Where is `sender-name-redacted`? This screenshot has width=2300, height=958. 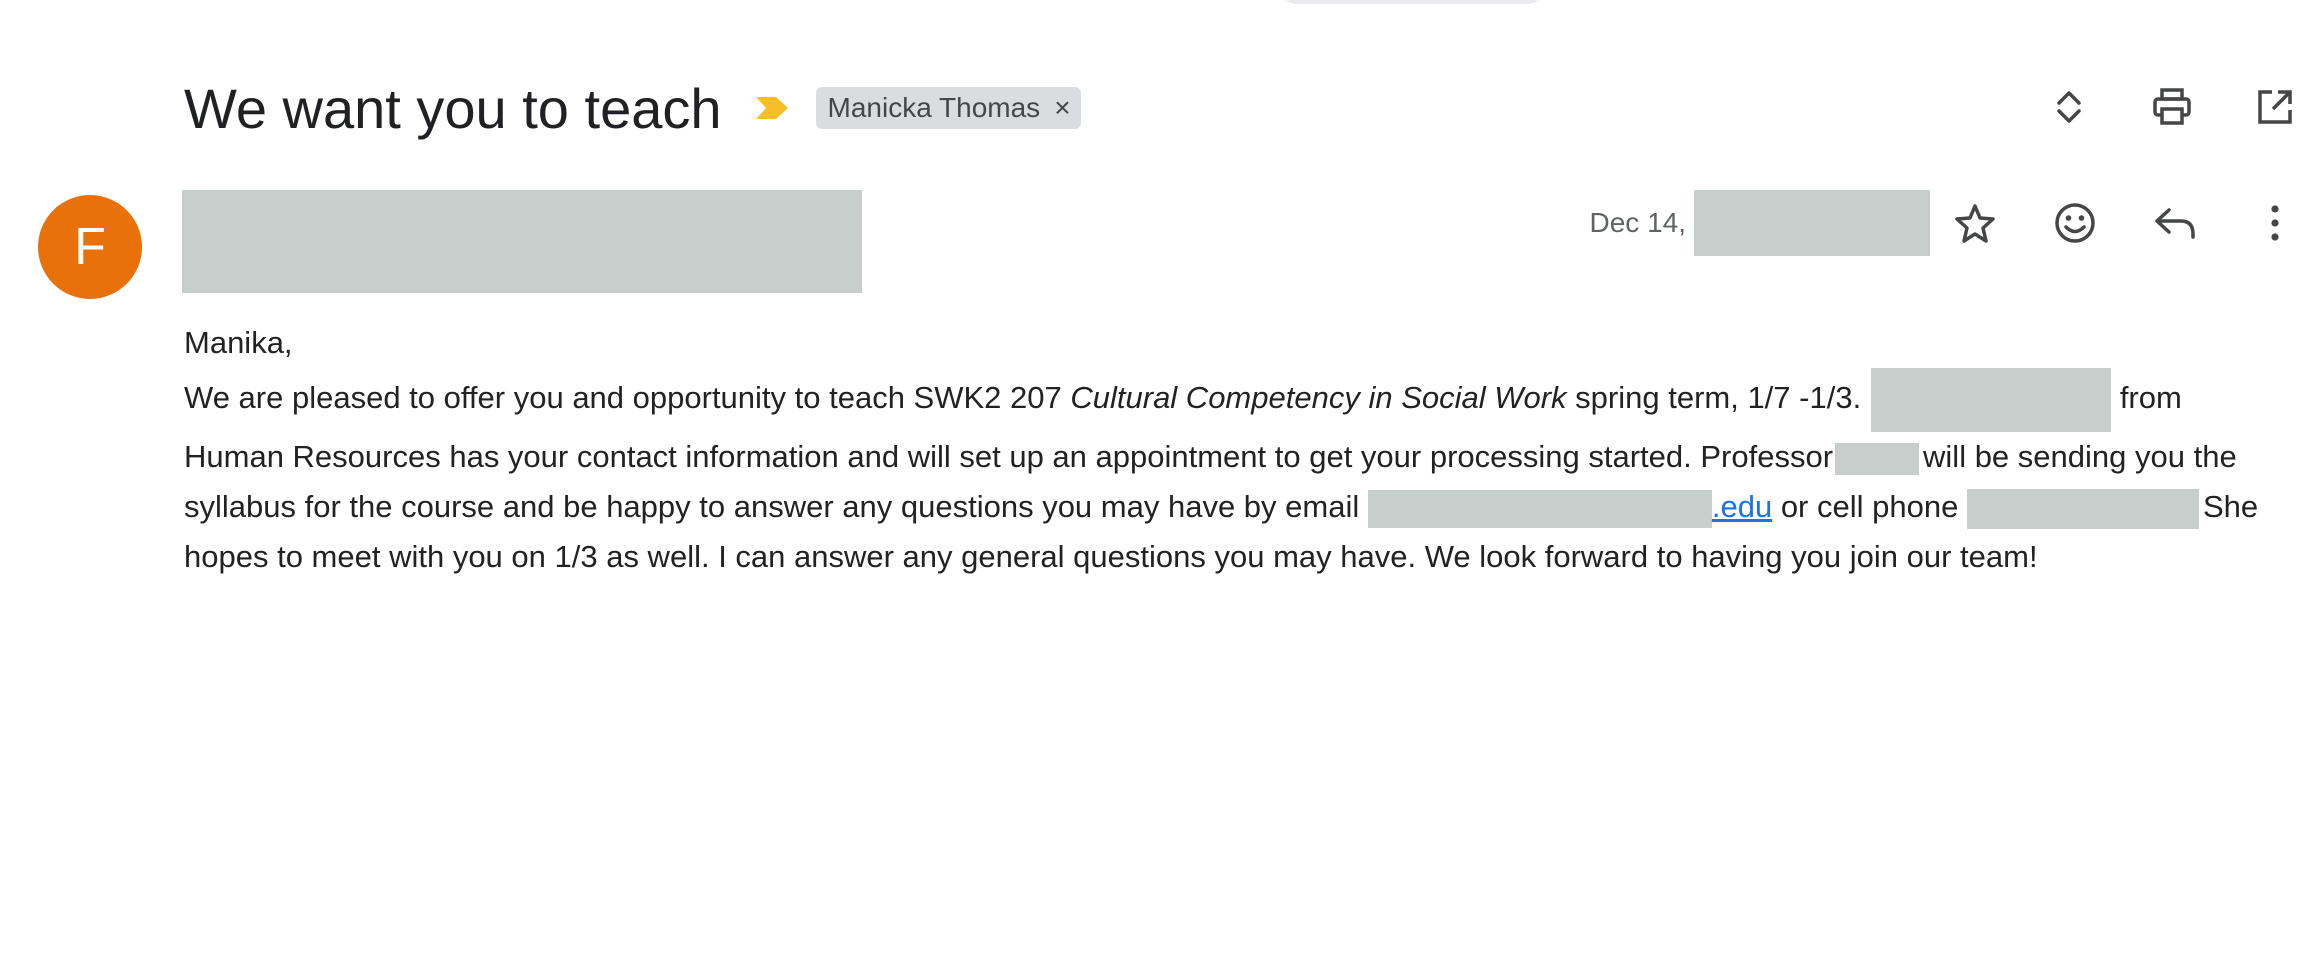 sender-name-redacted is located at coordinates (522, 241).